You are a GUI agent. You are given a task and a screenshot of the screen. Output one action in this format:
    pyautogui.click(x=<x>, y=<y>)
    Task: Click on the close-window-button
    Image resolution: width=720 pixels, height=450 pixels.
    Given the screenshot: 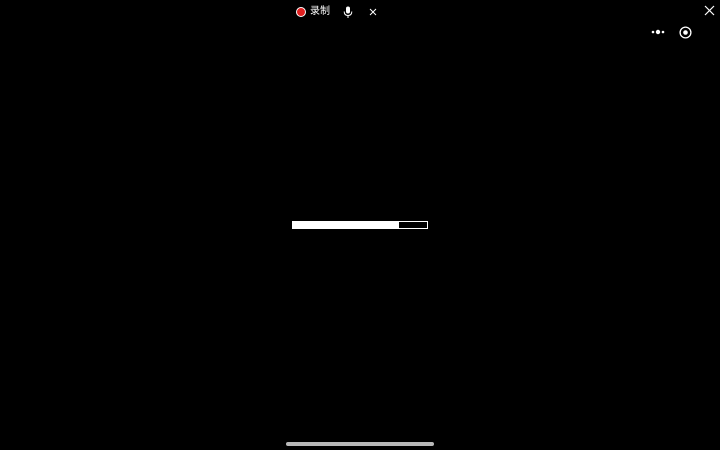 What is the action you would take?
    pyautogui.click(x=709, y=10)
    